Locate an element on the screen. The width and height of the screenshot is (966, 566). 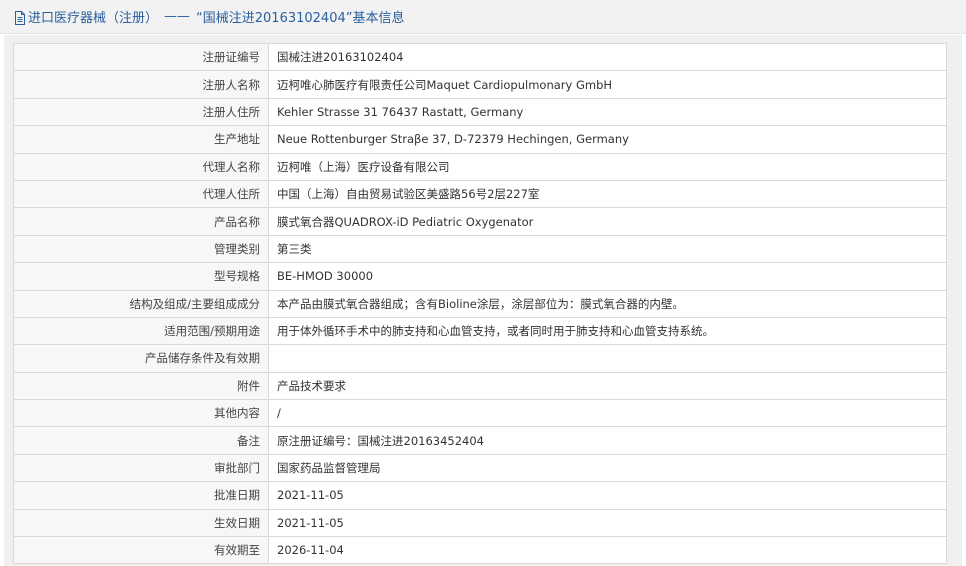
field-value: 第三类 is located at coordinates (607, 249).